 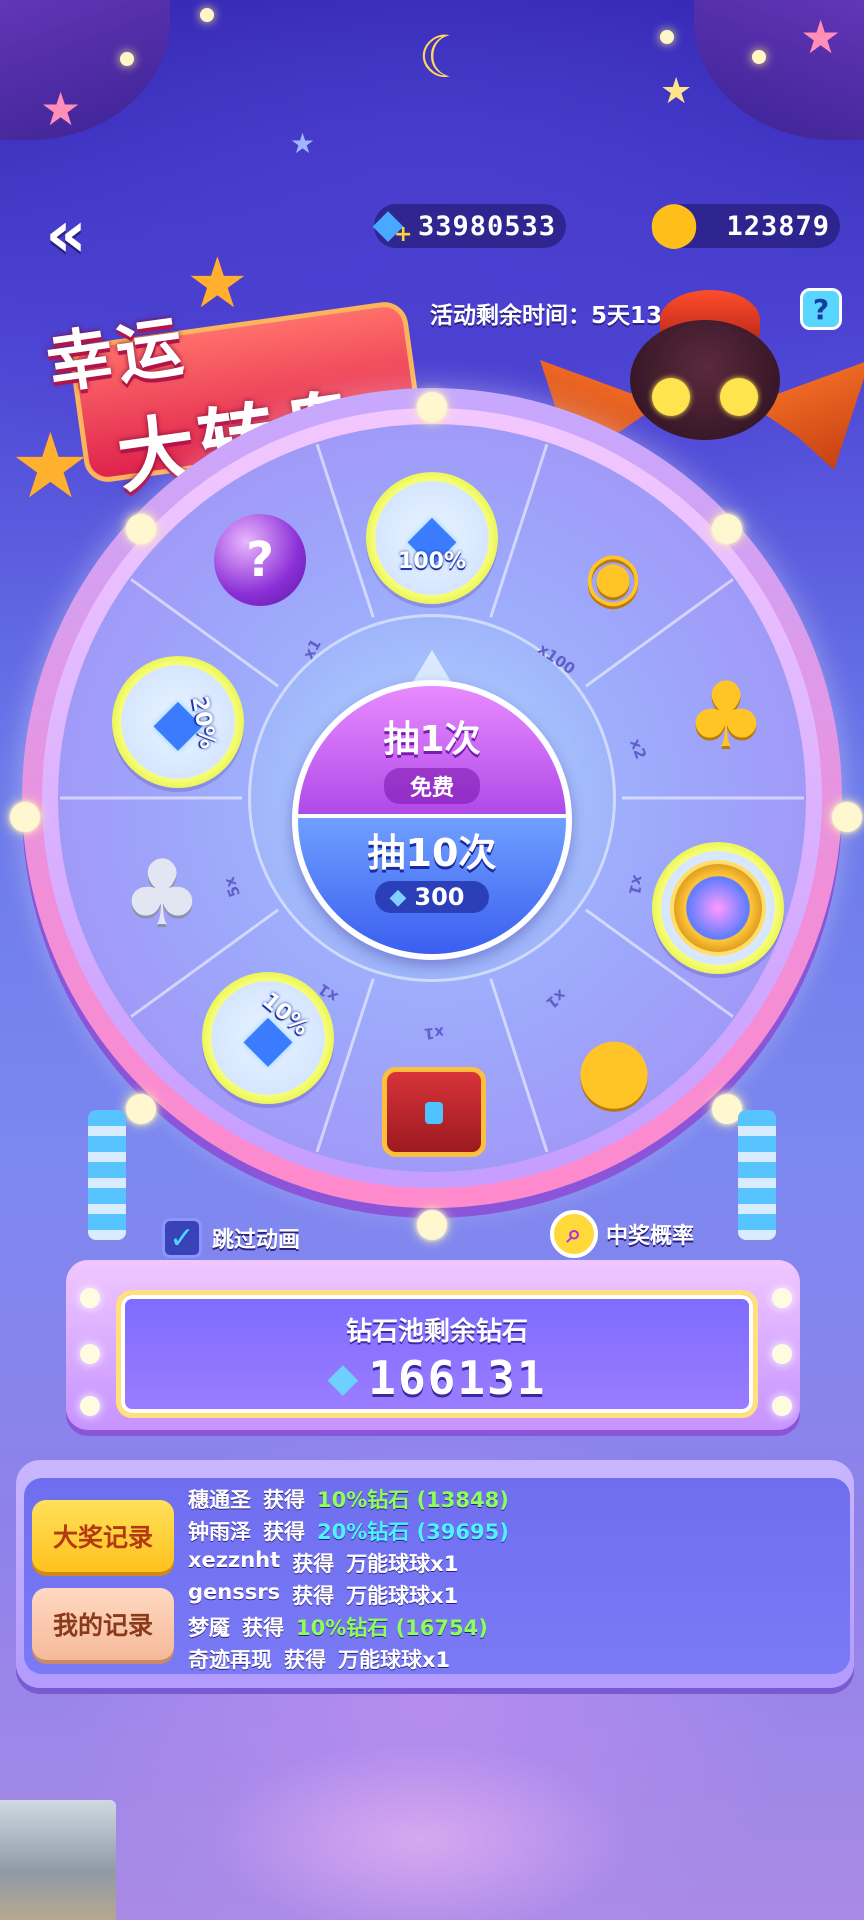 I want to click on list-item: genssrs 获得 万能球球x1, so click(x=323, y=1594).